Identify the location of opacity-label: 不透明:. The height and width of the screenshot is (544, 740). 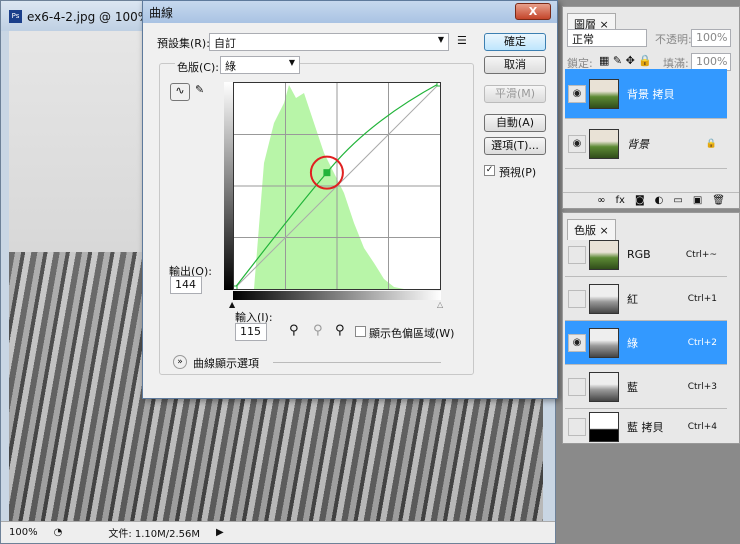
(673, 39).